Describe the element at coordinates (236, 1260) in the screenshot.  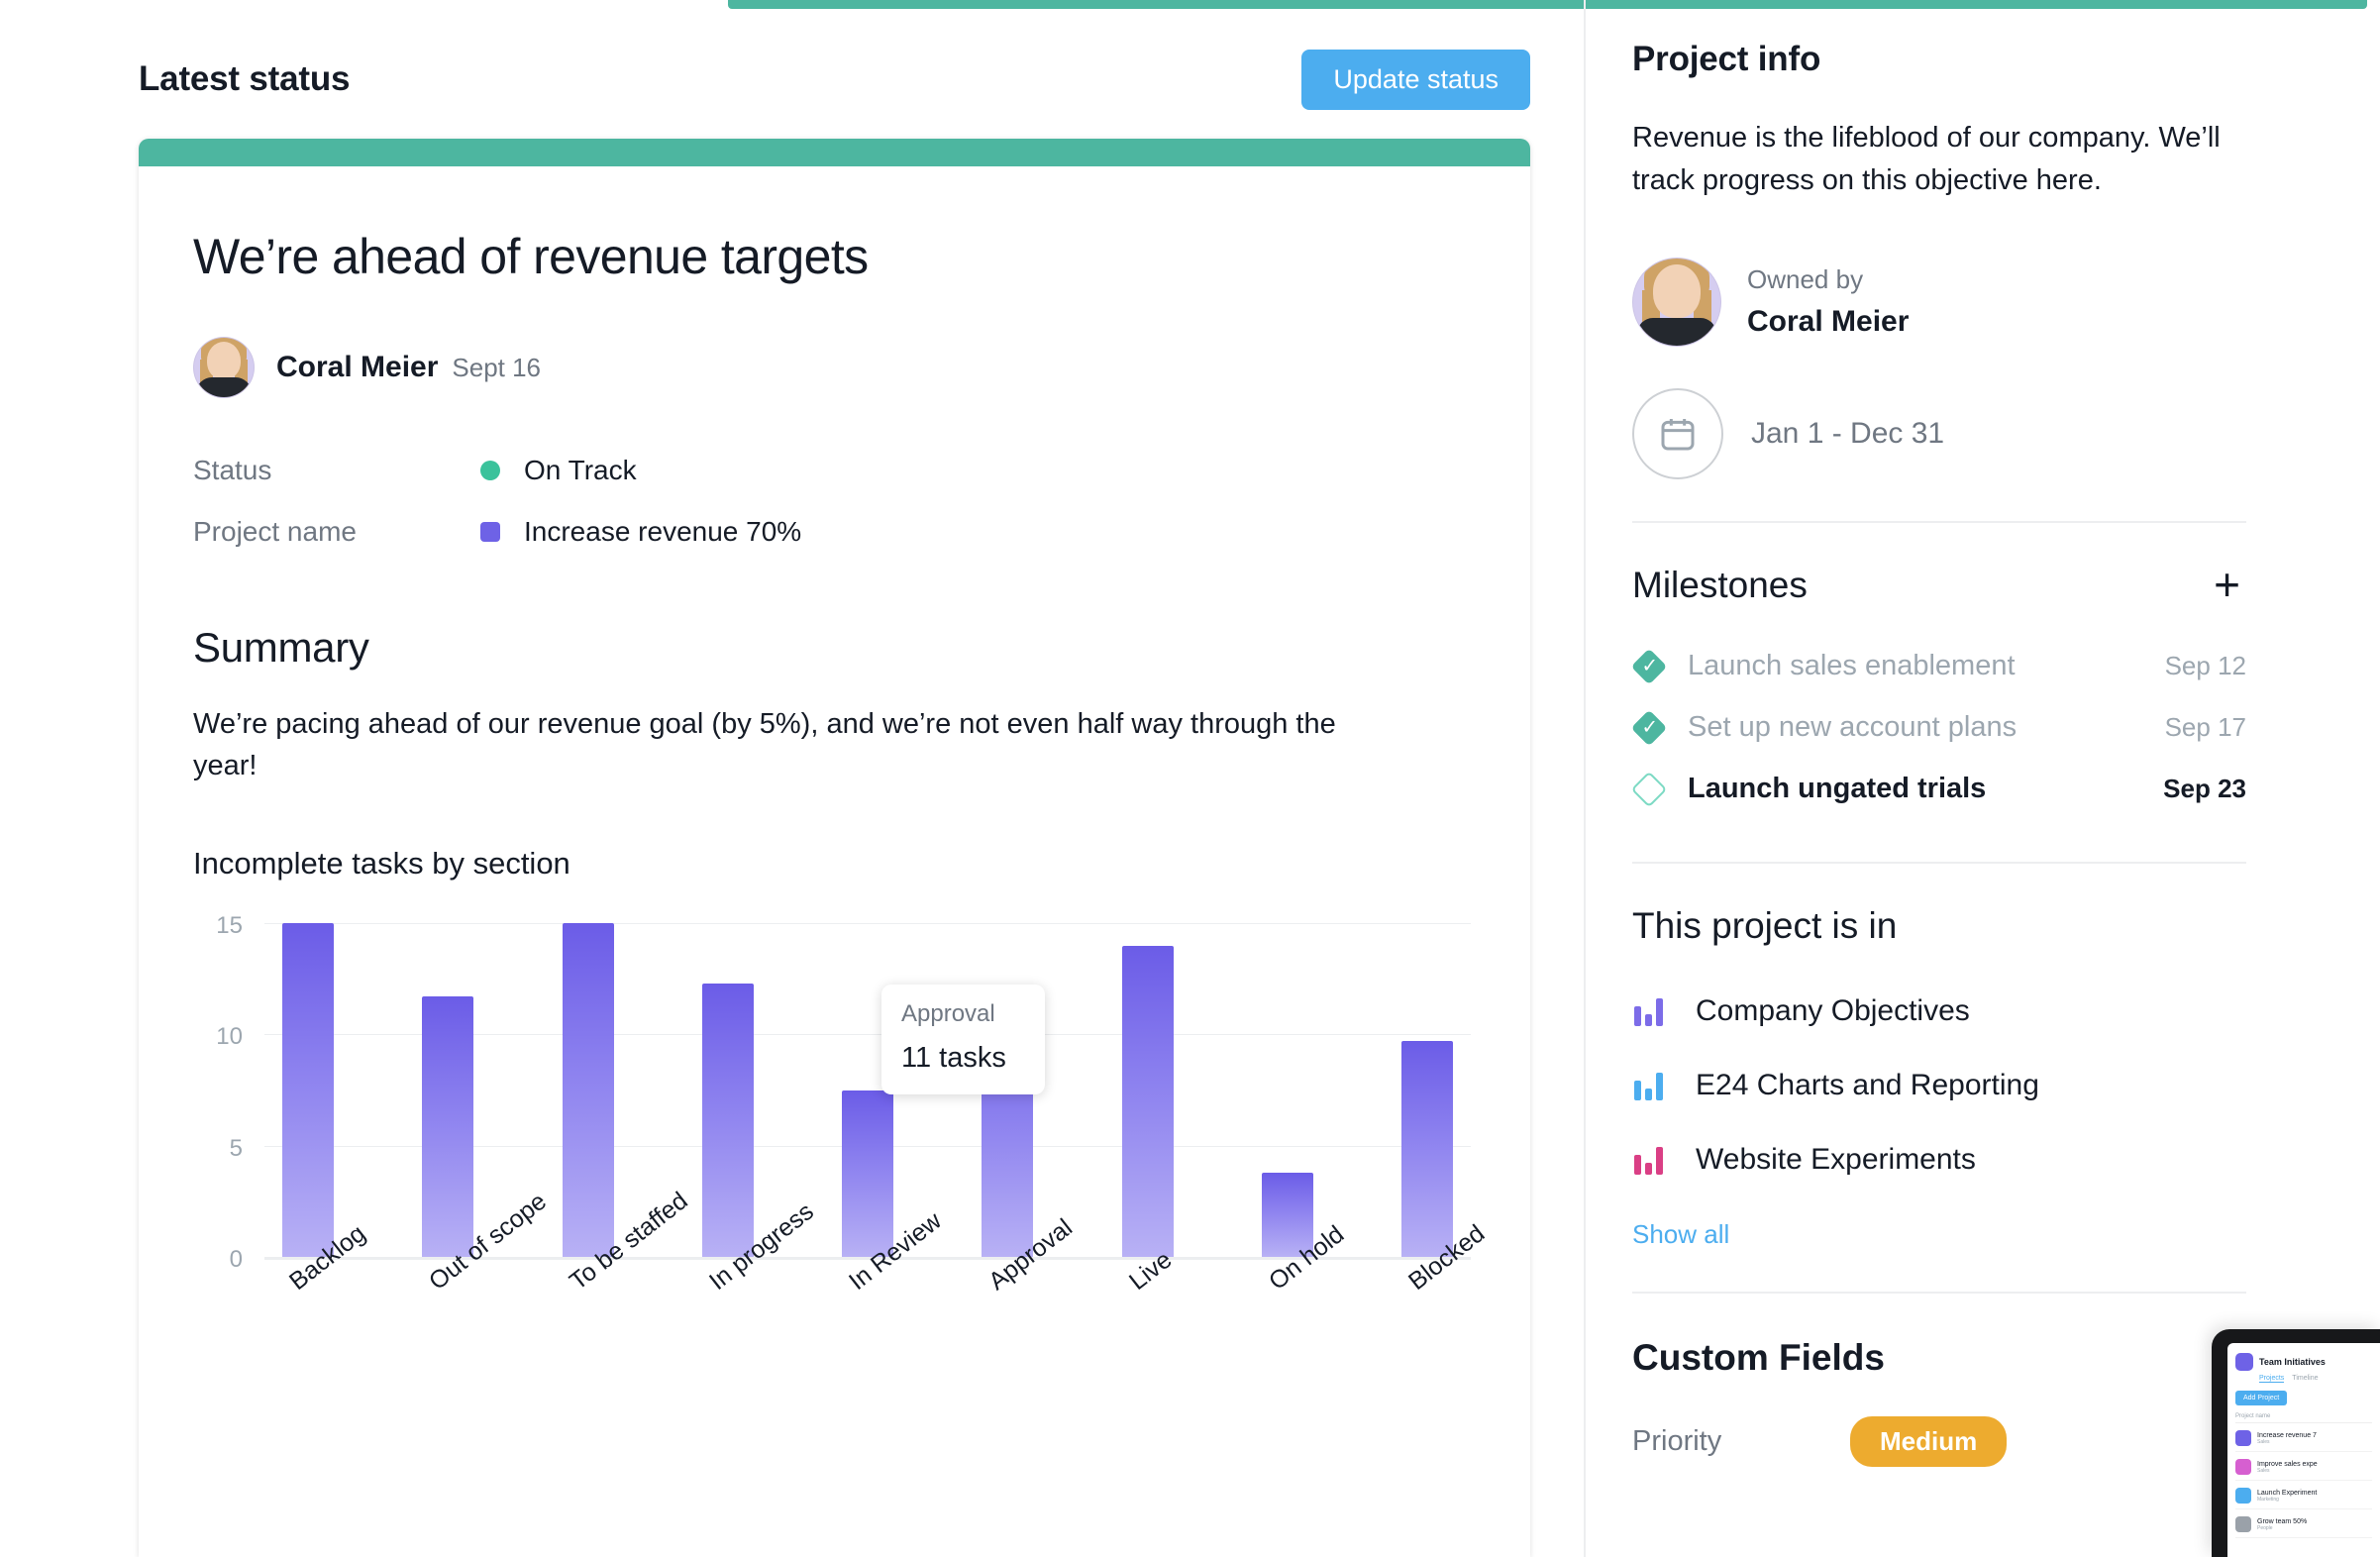
I see `y-axis-tick: 0` at that location.